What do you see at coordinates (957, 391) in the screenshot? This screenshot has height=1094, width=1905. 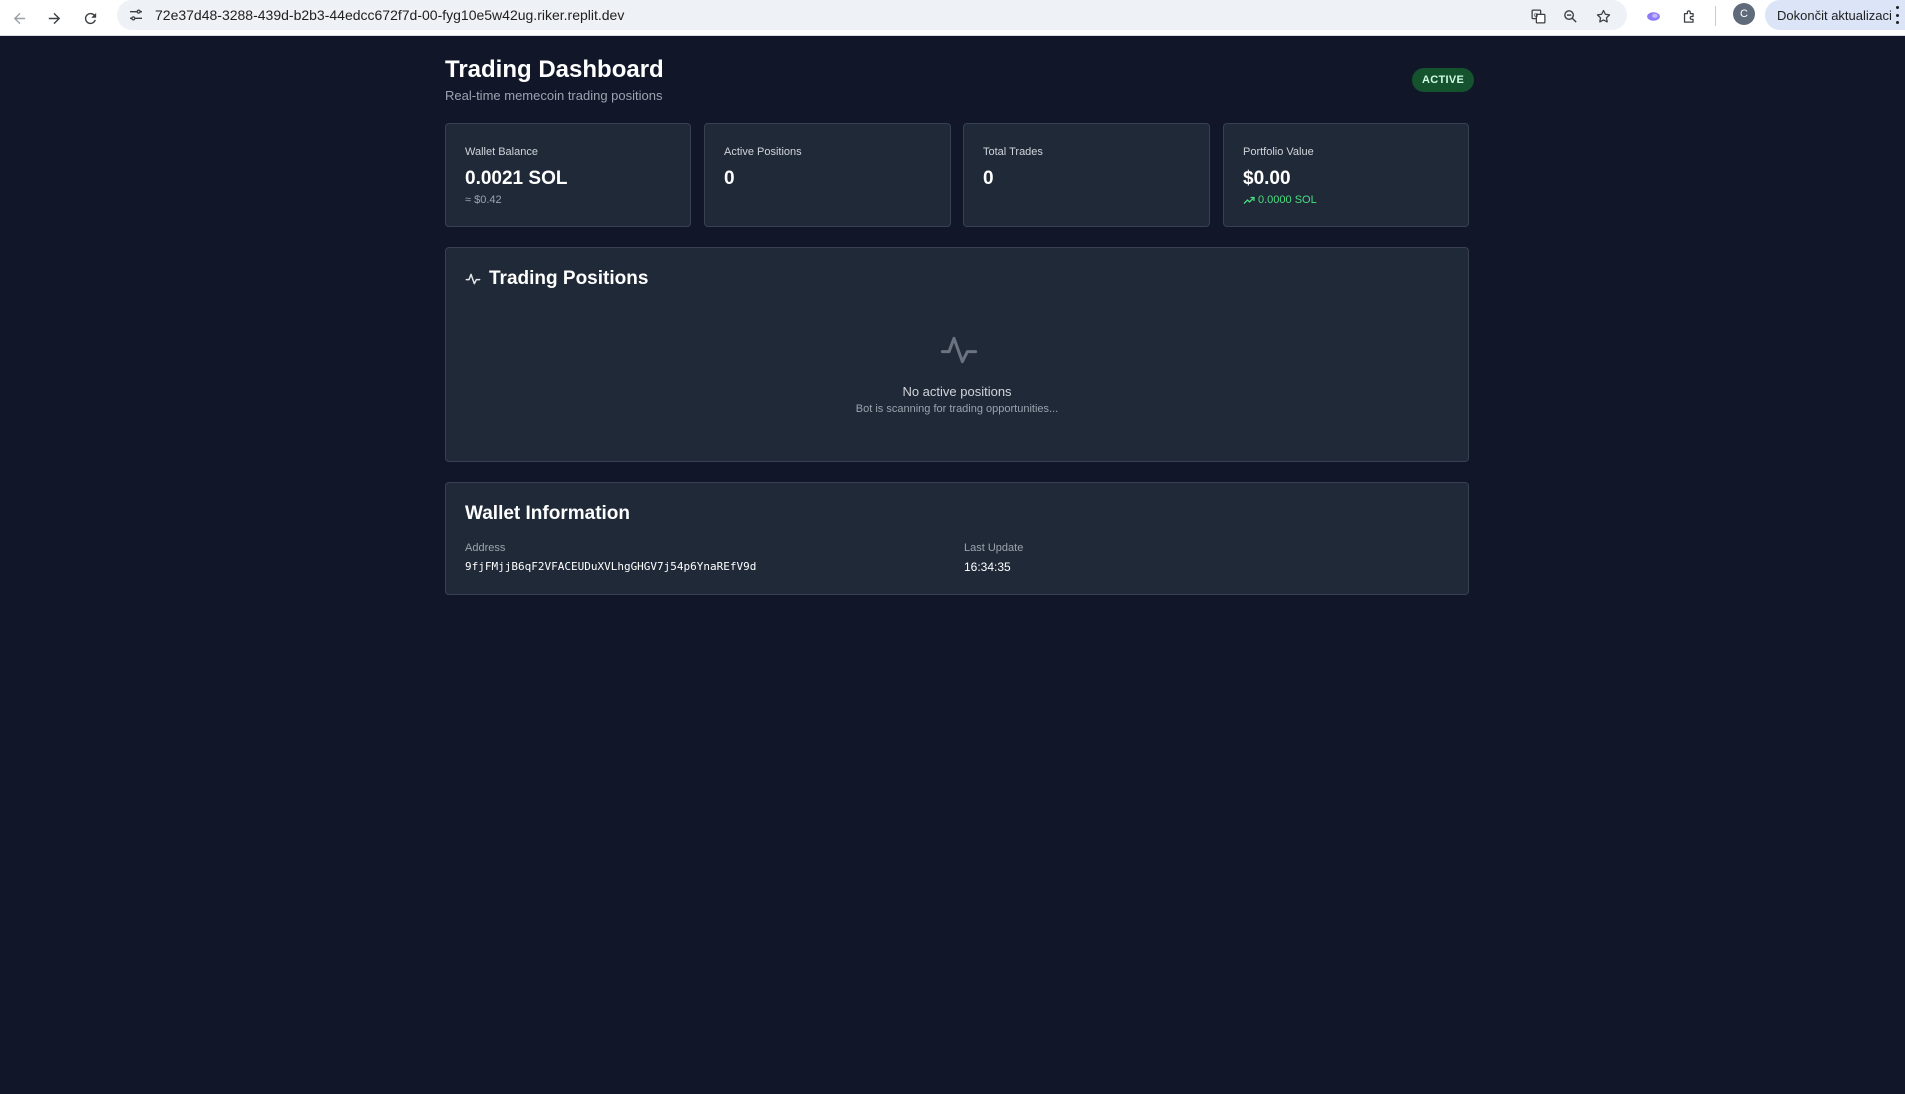 I see `empty-state-title: No active positions` at bounding box center [957, 391].